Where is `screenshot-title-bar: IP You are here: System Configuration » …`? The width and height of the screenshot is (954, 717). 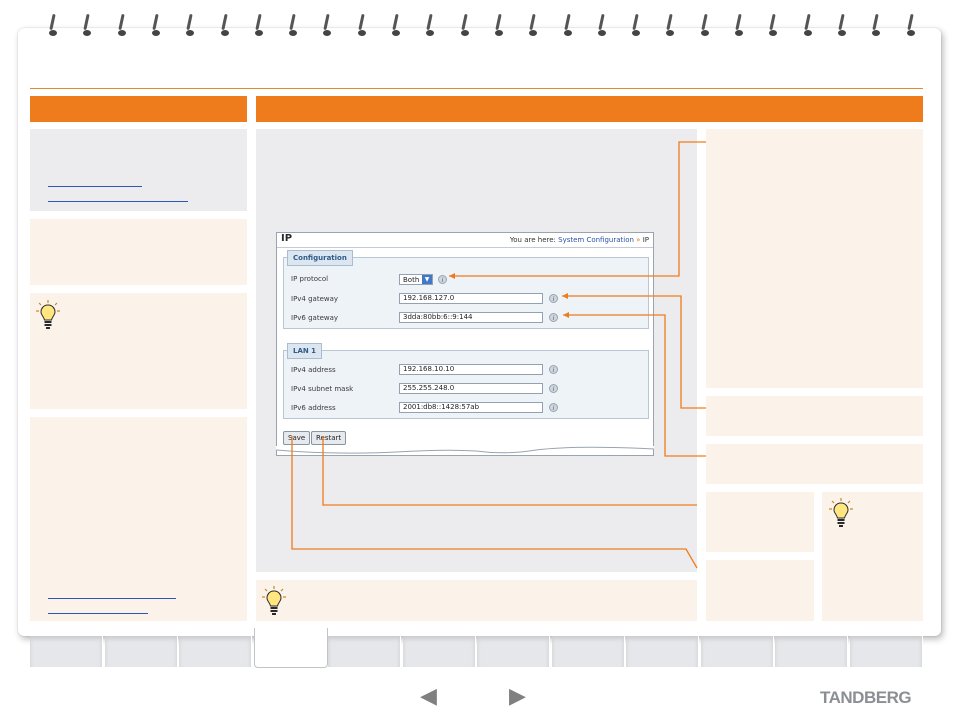
screenshot-title-bar: IP You are here: System Configuration » … is located at coordinates (465, 240).